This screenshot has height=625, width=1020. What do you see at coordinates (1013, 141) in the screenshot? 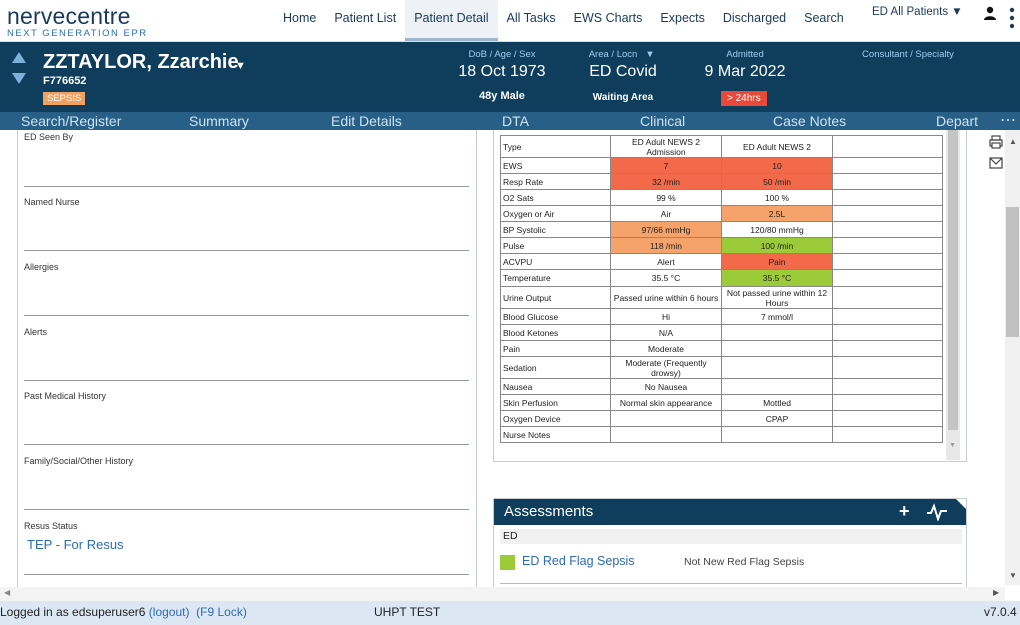
I see `scroll-up-arrow-icon: ▲` at bounding box center [1013, 141].